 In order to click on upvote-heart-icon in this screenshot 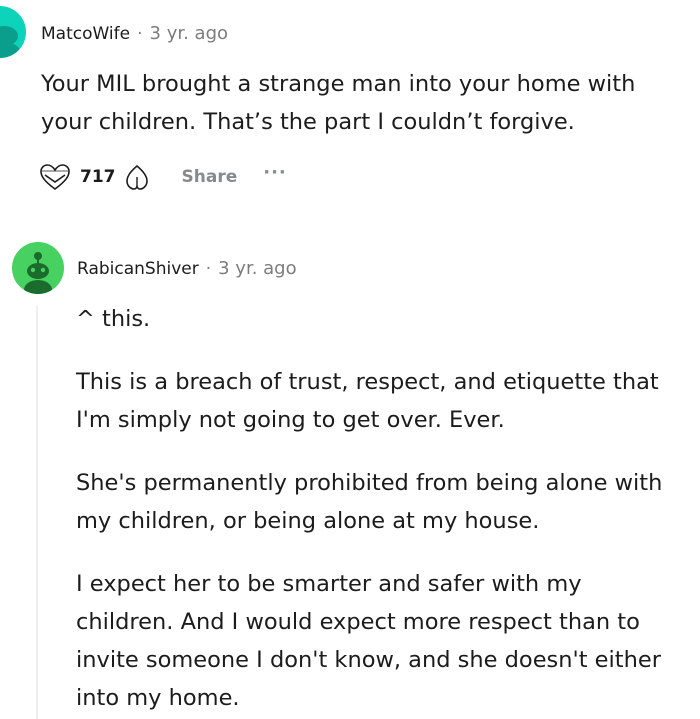, I will do `click(55, 177)`.